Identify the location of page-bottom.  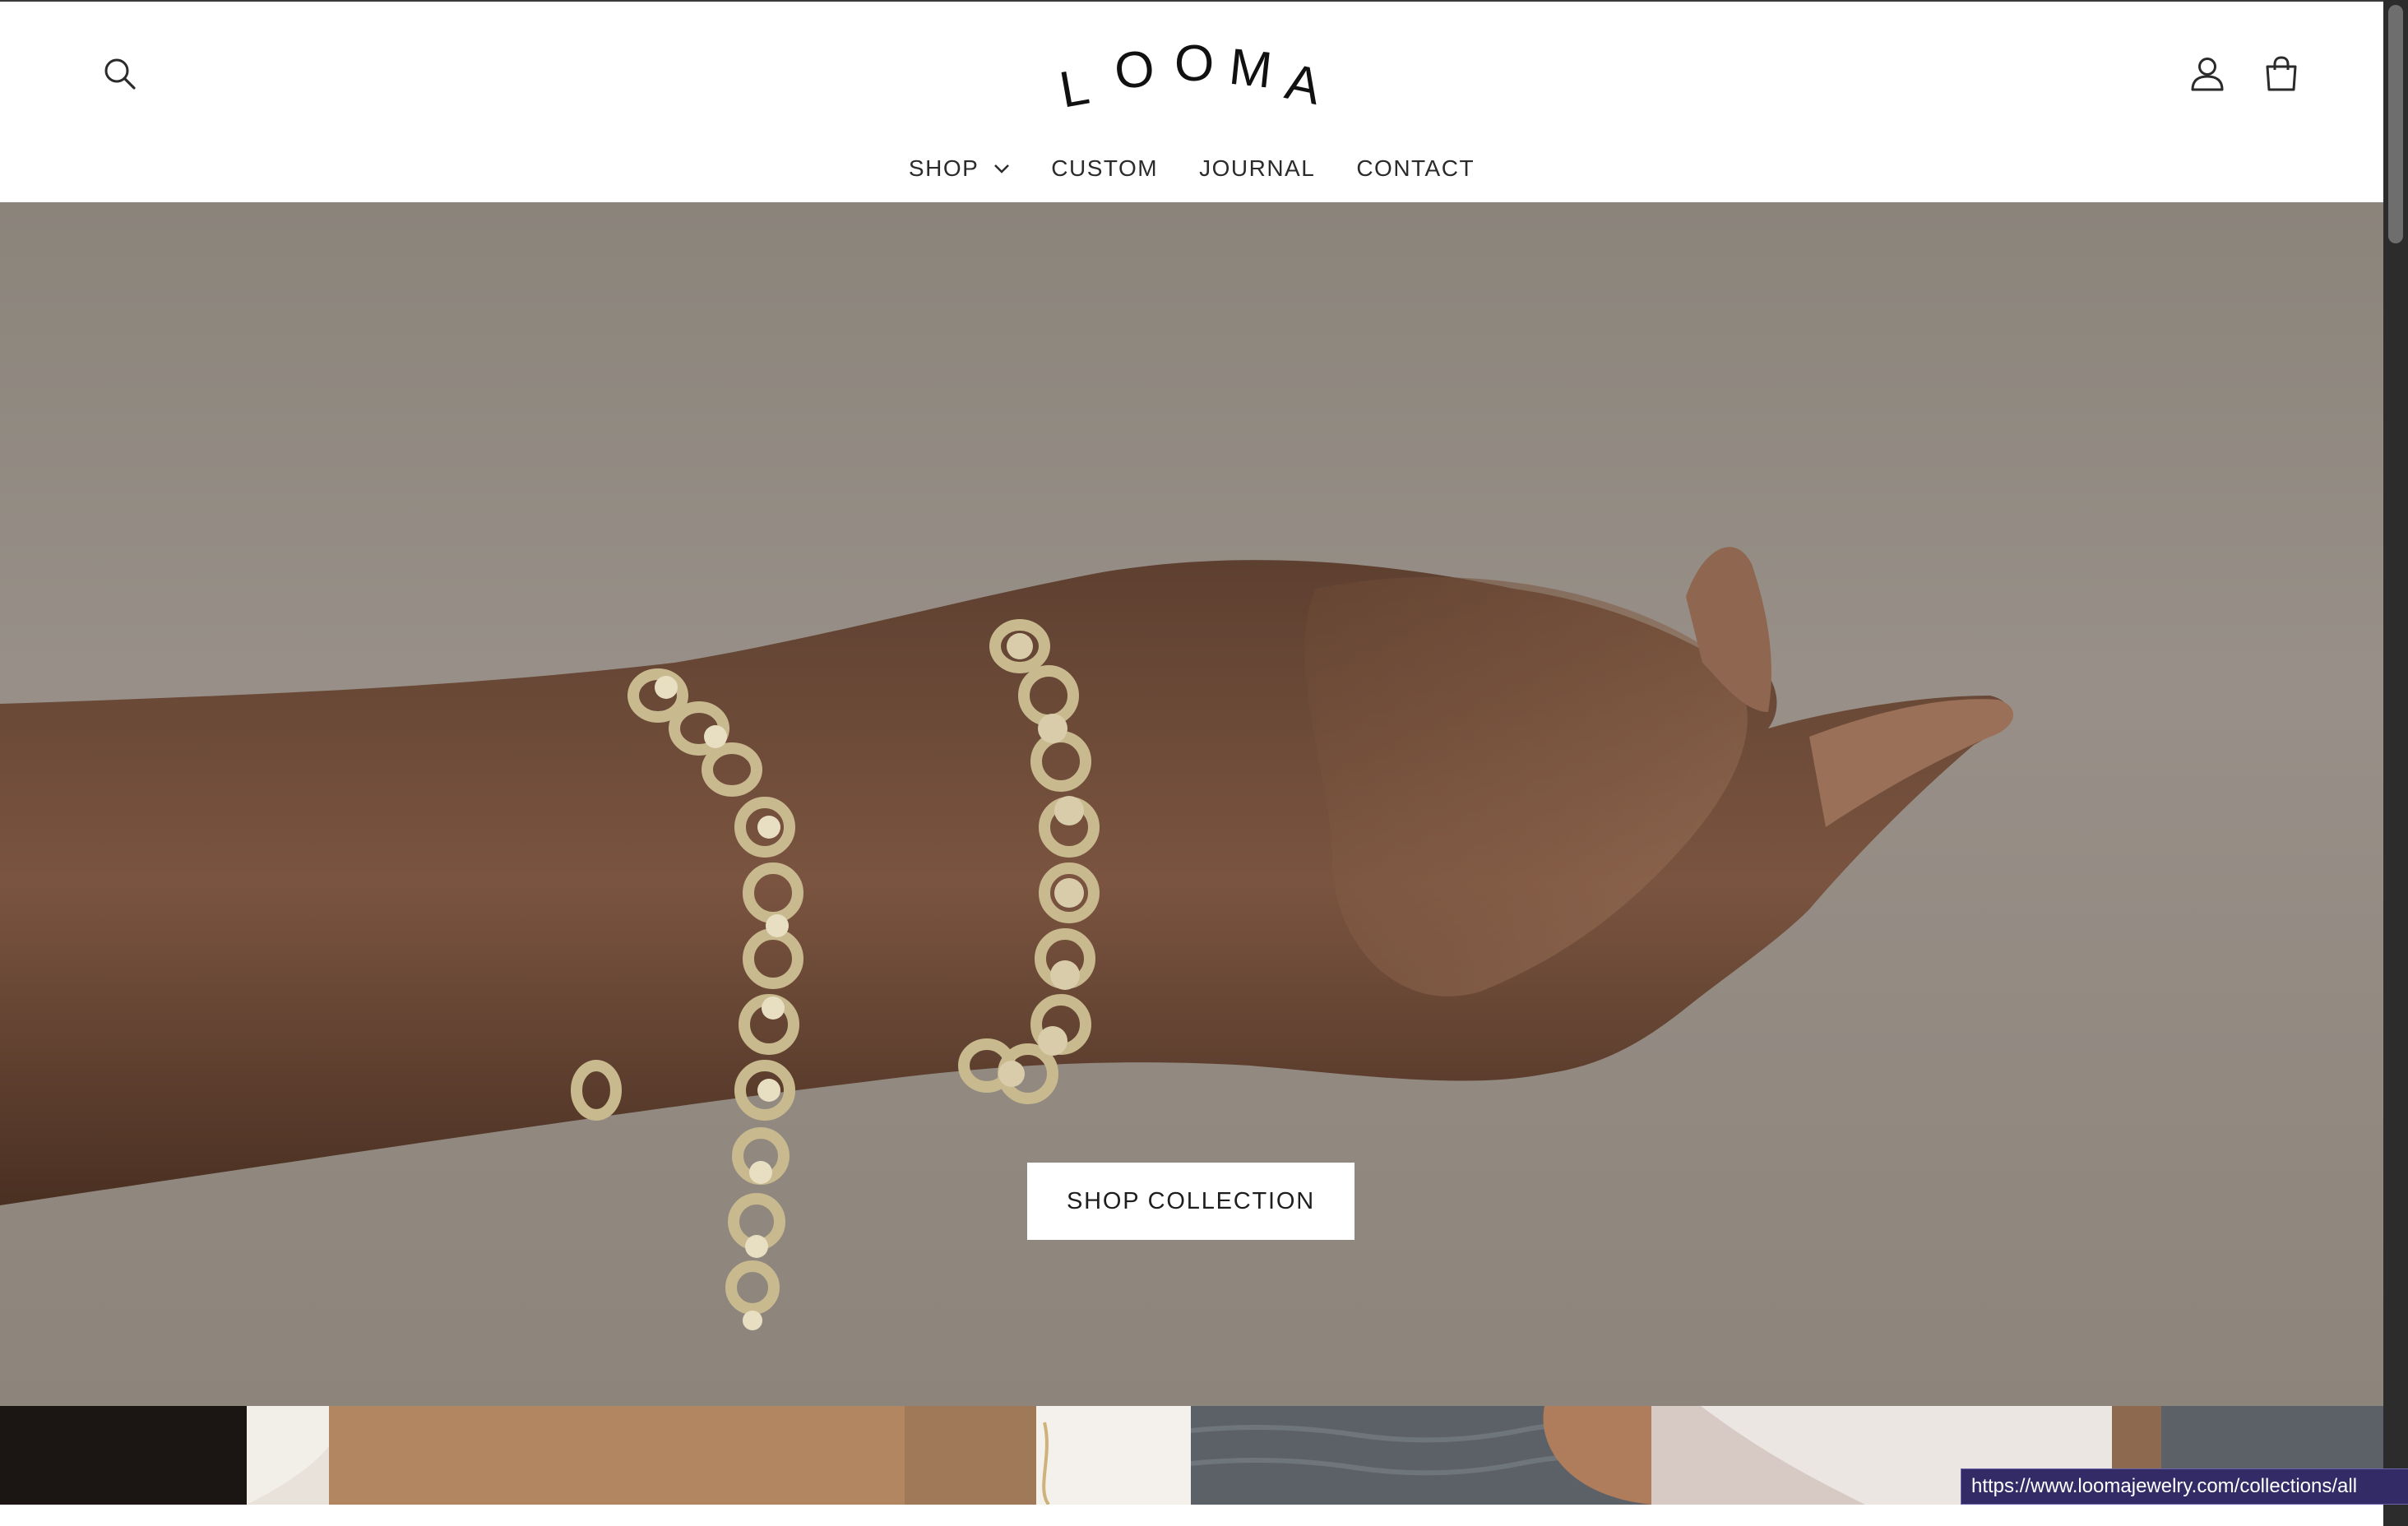
(1191, 1515).